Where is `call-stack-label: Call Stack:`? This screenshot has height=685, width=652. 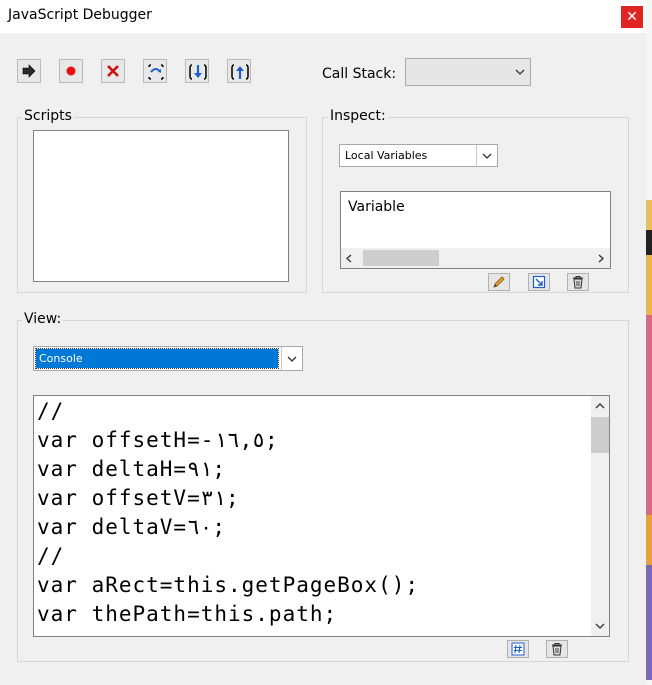 call-stack-label: Call Stack: is located at coordinates (359, 74).